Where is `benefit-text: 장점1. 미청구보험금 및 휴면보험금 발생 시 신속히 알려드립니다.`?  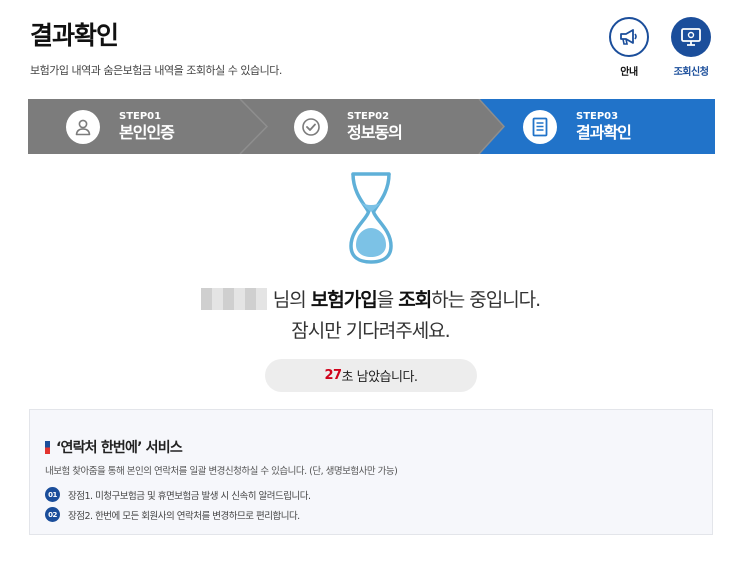 benefit-text: 장점1. 미청구보험금 및 휴면보험금 발생 시 신속히 알려드립니다. is located at coordinates (189, 496).